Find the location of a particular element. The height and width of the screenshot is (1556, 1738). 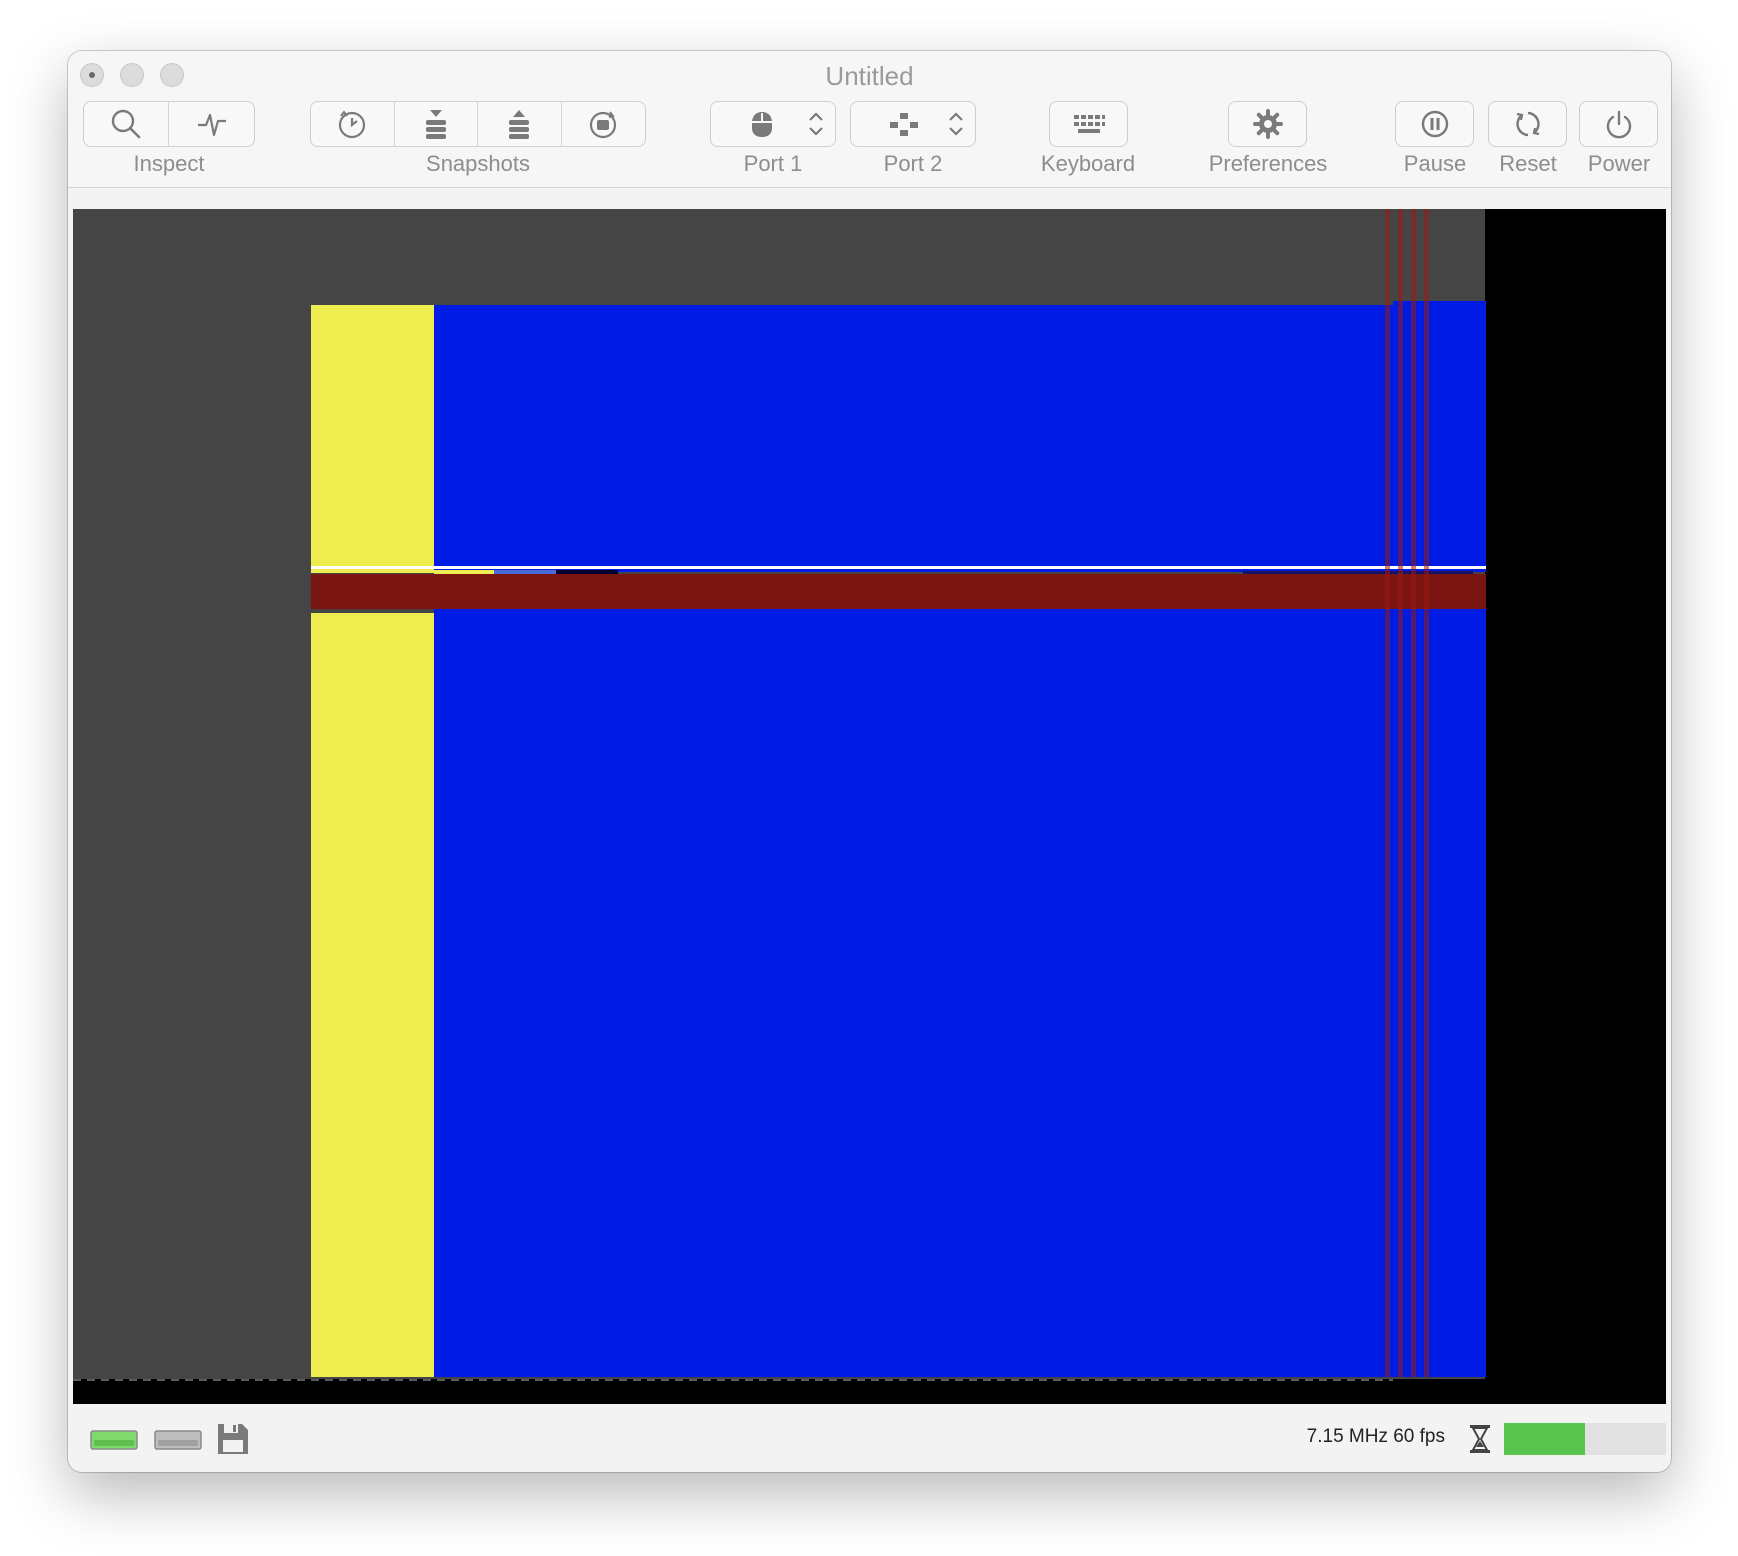

keyboard-group is located at coordinates (1088, 124).